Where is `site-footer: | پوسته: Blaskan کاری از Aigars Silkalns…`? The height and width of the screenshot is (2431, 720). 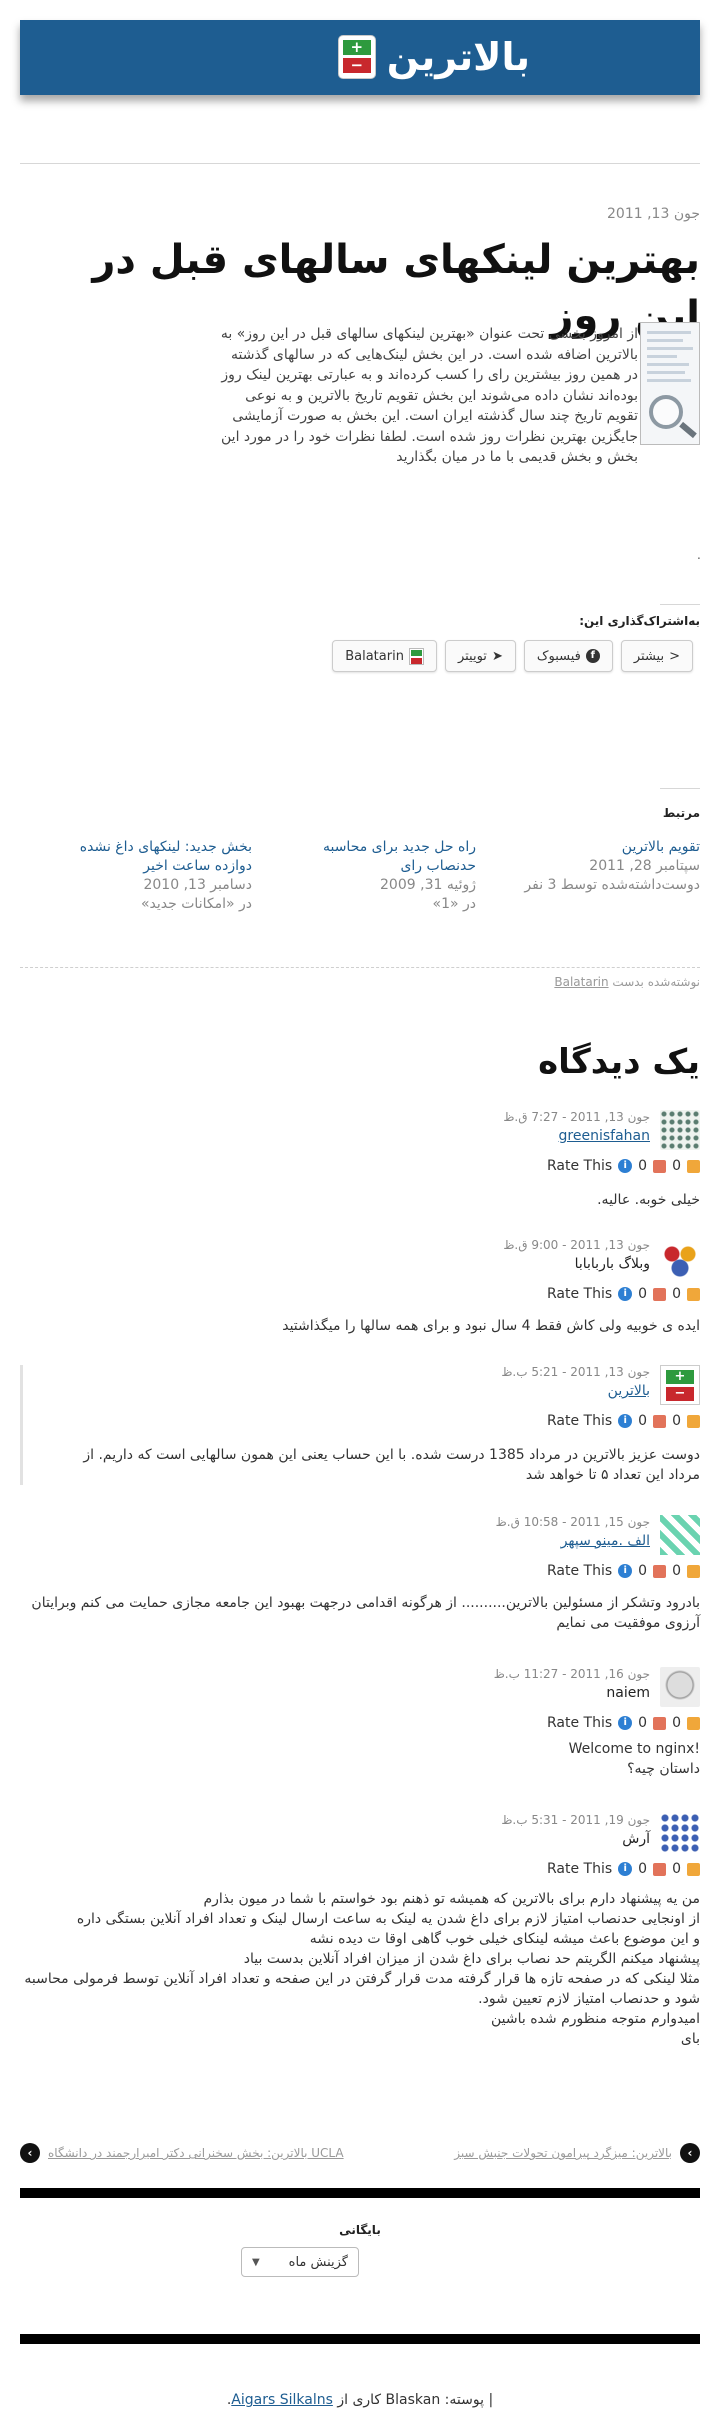
site-footer: | پوسته: Blaskan کاری از Aigars Silkalns… is located at coordinates (360, 2400).